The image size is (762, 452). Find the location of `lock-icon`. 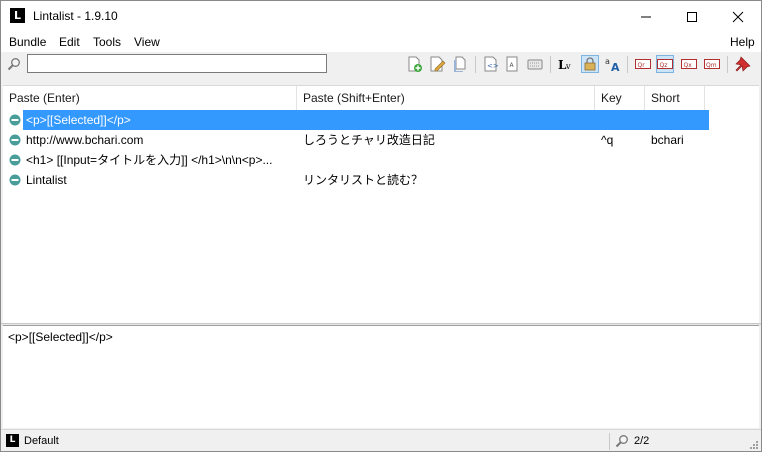

lock-icon is located at coordinates (590, 64).